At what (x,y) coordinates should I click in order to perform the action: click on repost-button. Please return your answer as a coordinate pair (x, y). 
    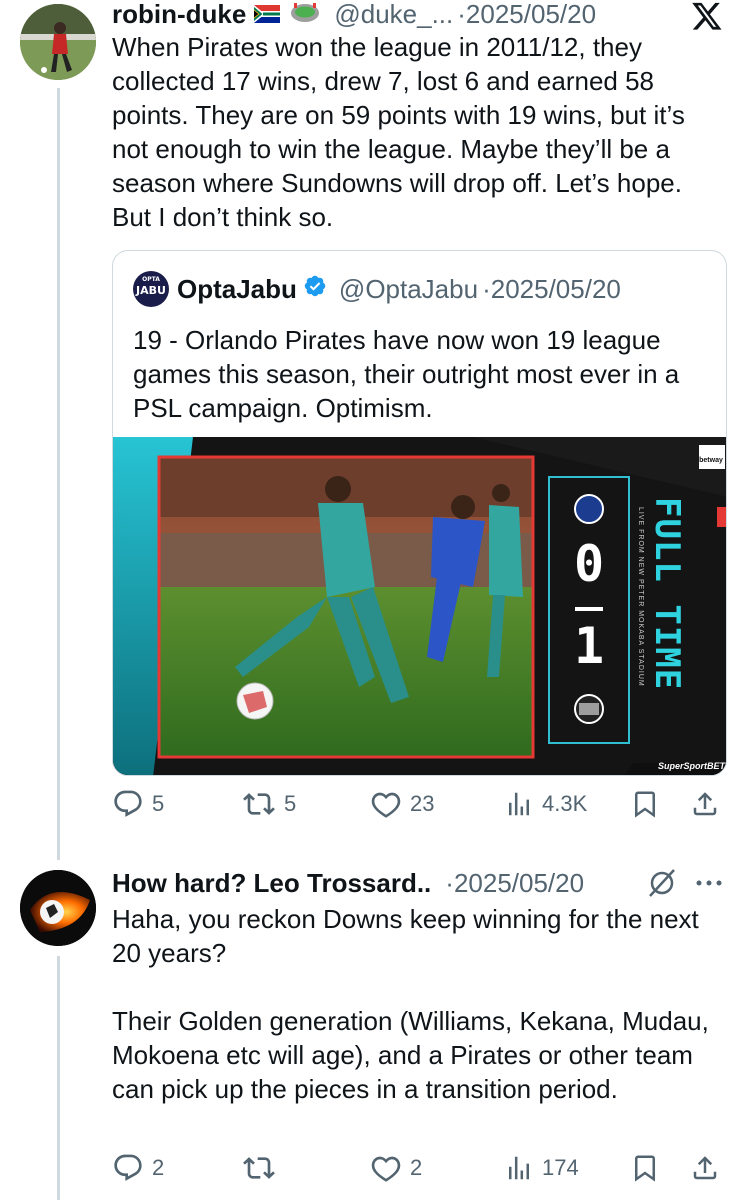
    Looking at the image, I should click on (263, 1168).